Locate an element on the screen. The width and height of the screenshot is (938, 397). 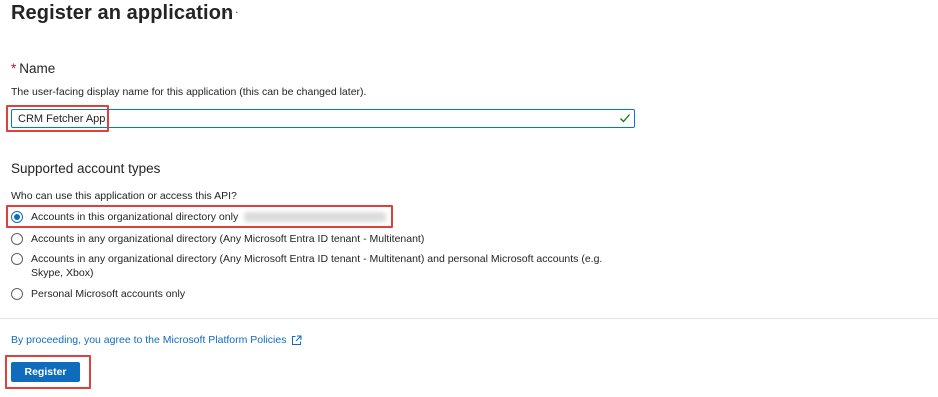
radio-option-personal-only: Personal Microsoft accounts only is located at coordinates (98, 294).